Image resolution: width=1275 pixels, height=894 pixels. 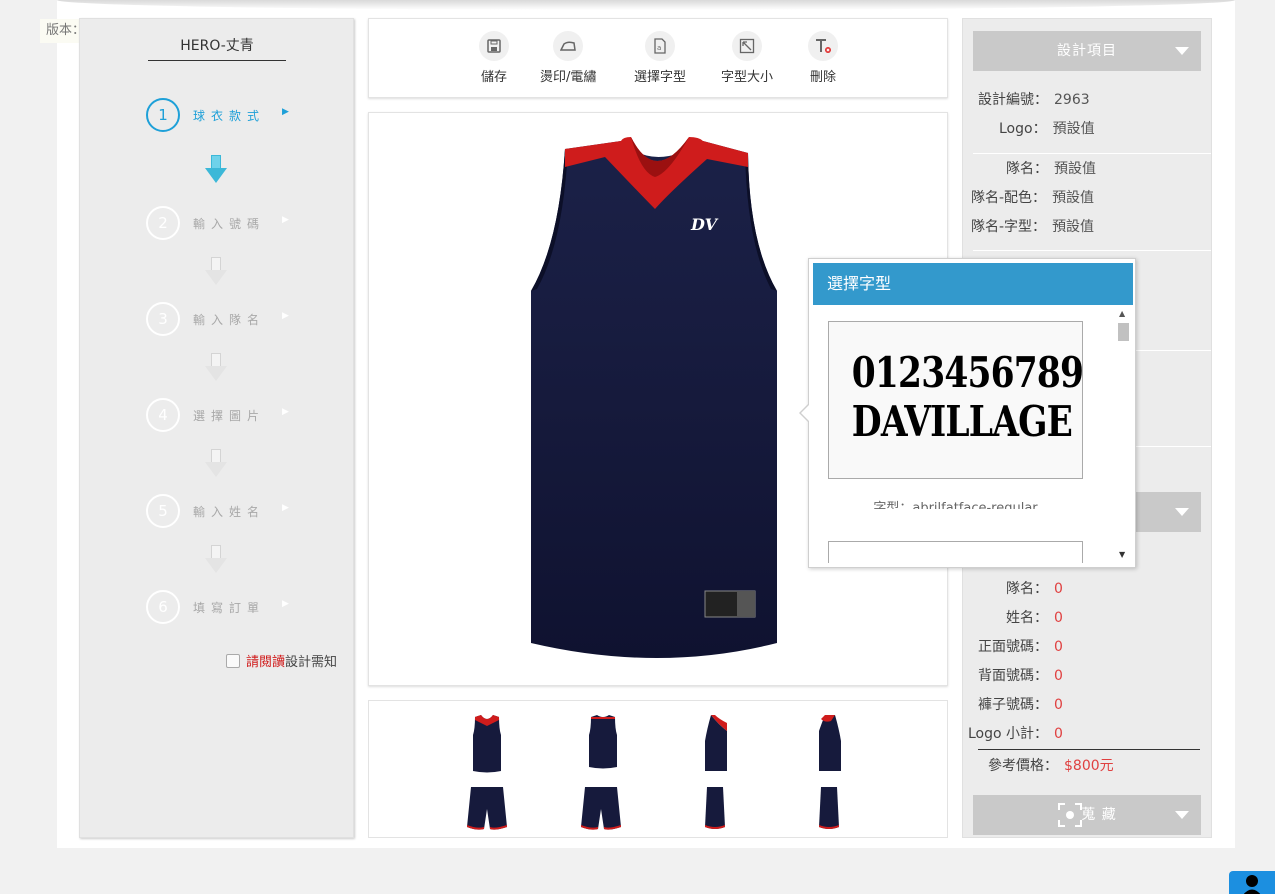 I want to click on design-items-dropdown: 設計項目, so click(x=1087, y=51).